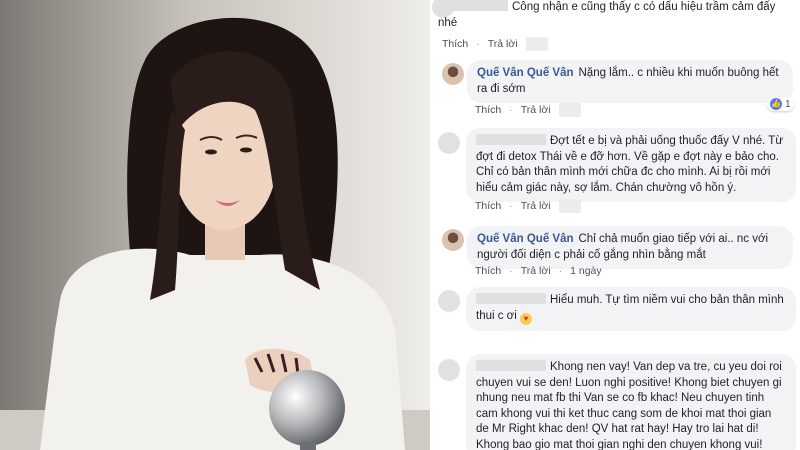  What do you see at coordinates (788, 104) in the screenshot?
I see `like-count: 1` at bounding box center [788, 104].